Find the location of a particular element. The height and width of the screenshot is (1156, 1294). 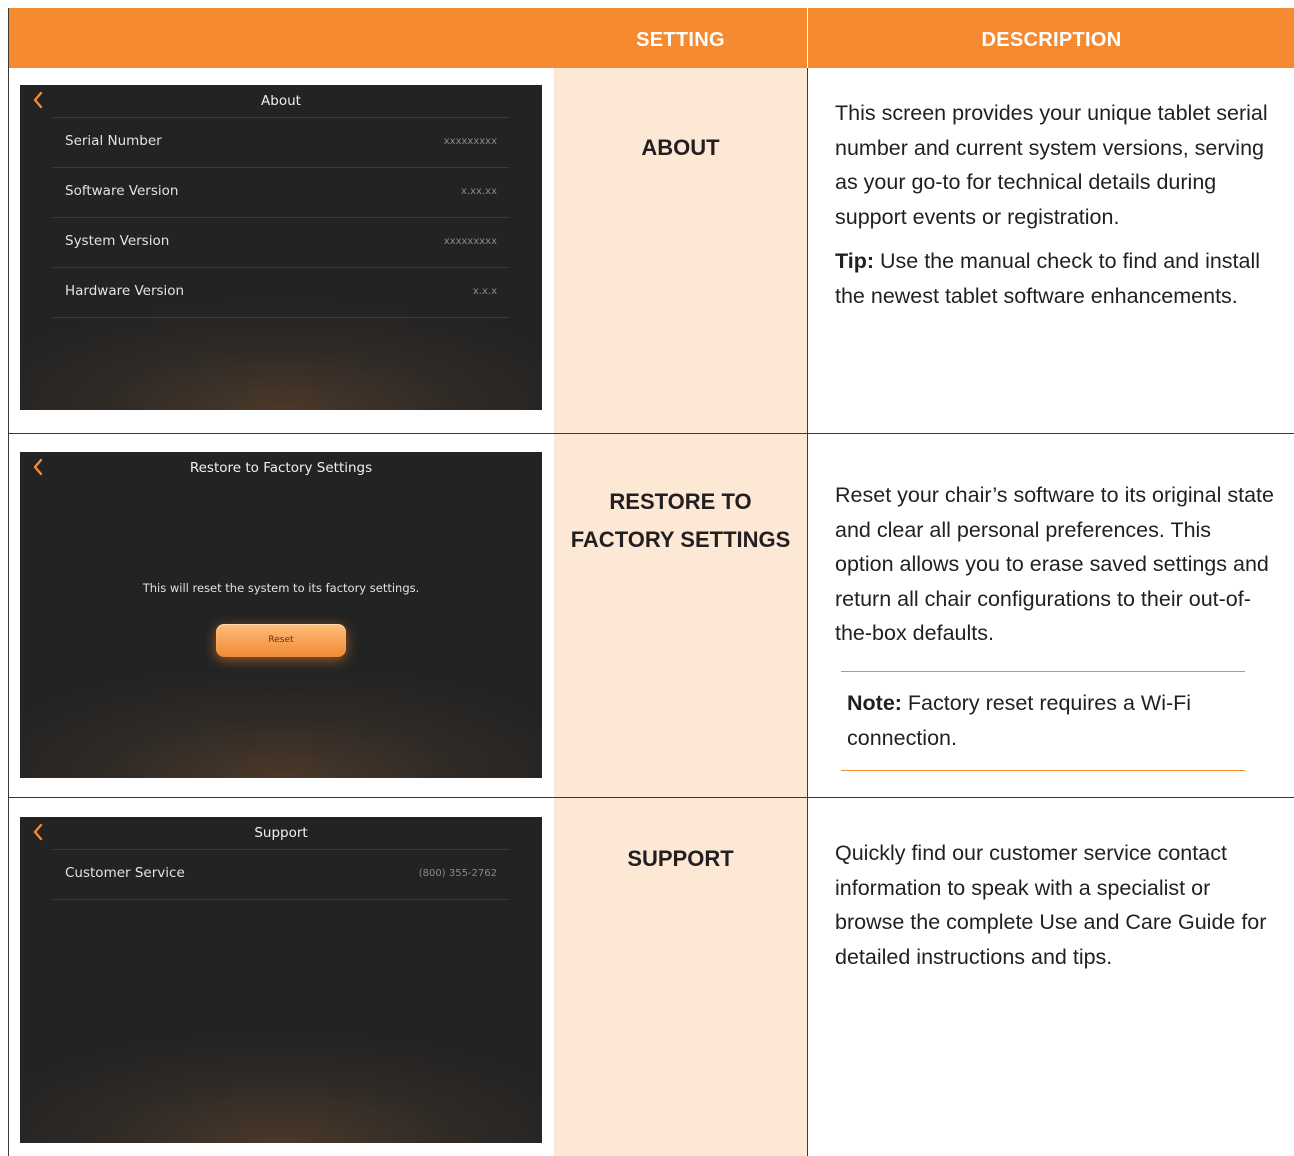

support-screen: Support Customer Service (800) 355-2762 is located at coordinates (281, 980).